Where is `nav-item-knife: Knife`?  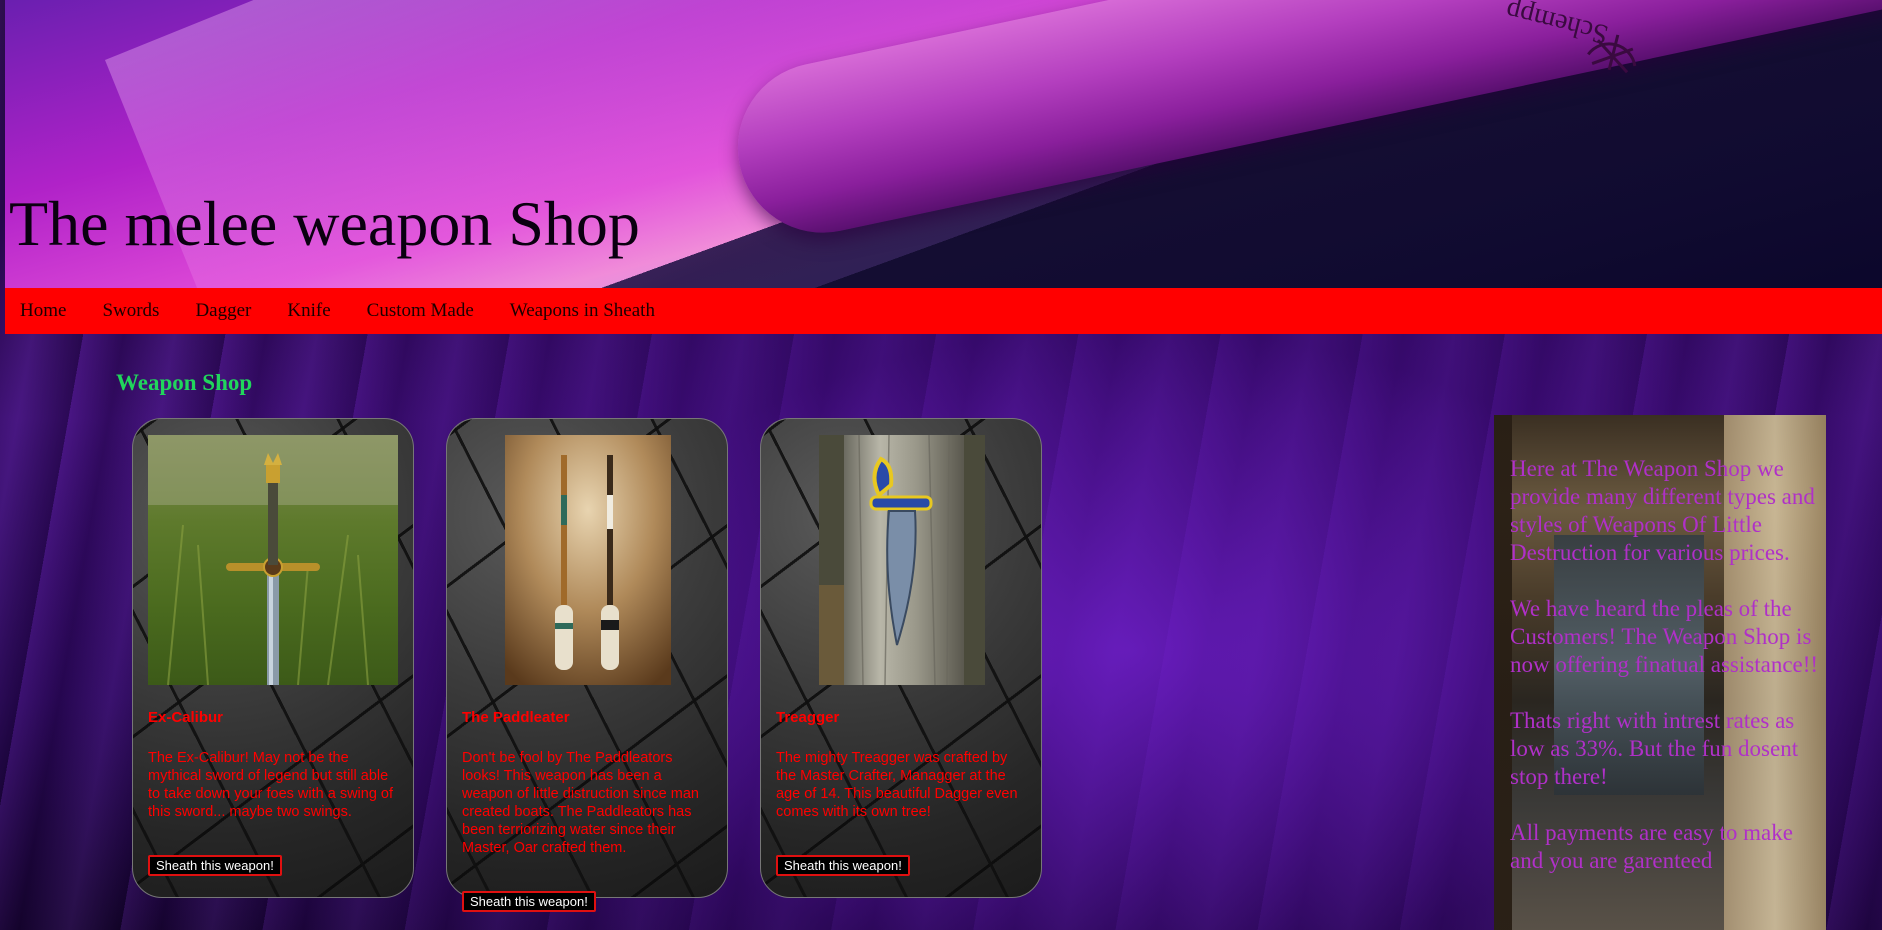
nav-item-knife: Knife is located at coordinates (308, 311).